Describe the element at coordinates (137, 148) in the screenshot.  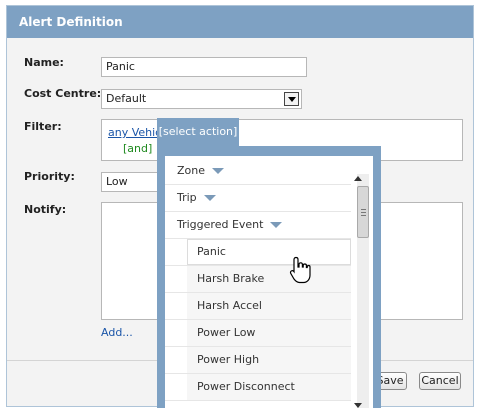
I see `filter-and-link: [and]` at that location.